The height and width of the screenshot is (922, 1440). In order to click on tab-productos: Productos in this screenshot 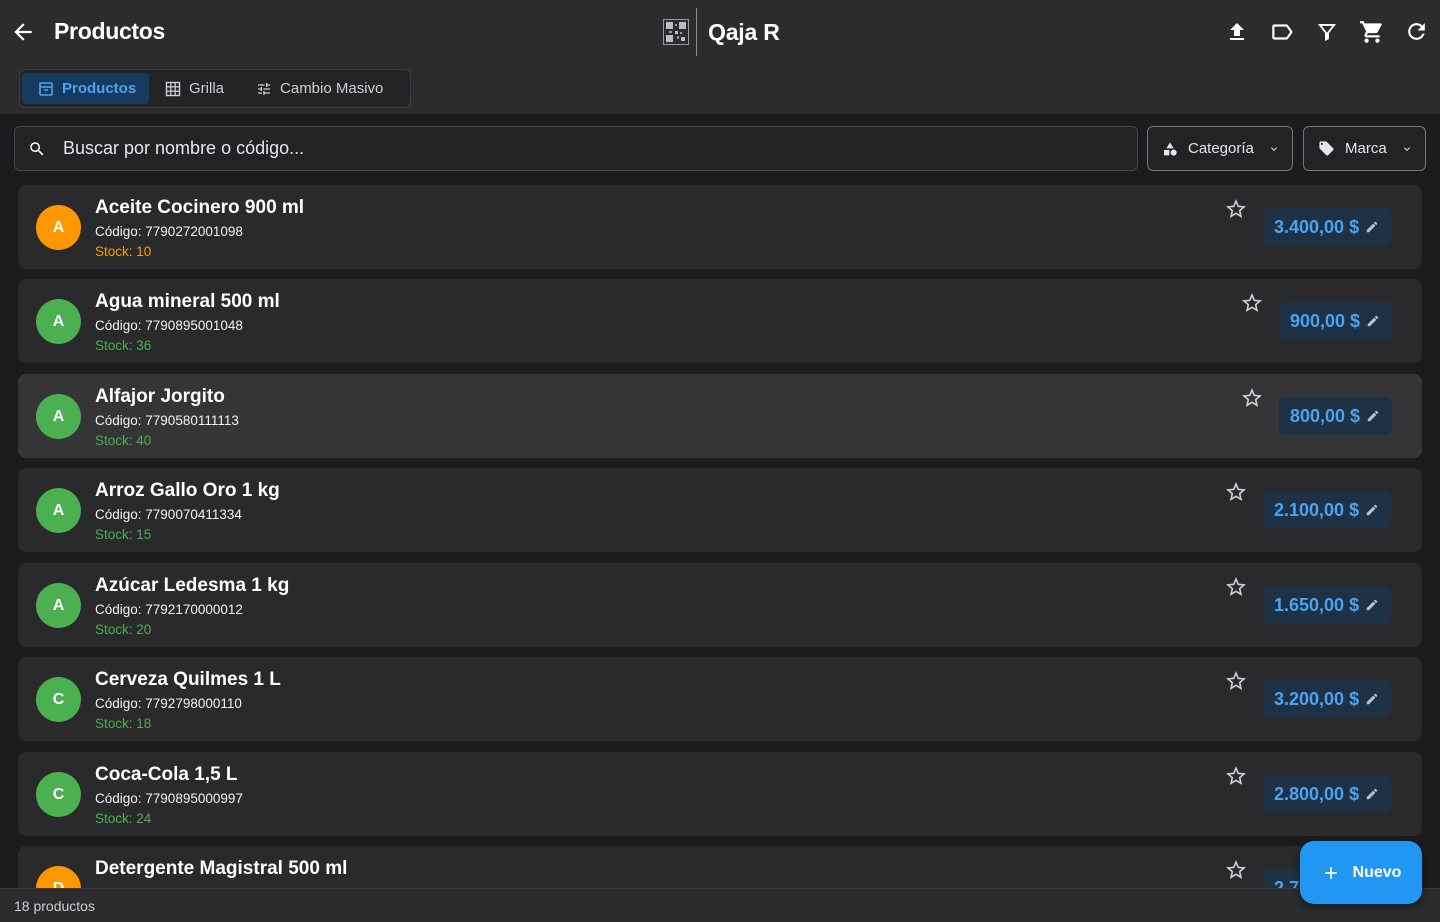, I will do `click(85, 88)`.